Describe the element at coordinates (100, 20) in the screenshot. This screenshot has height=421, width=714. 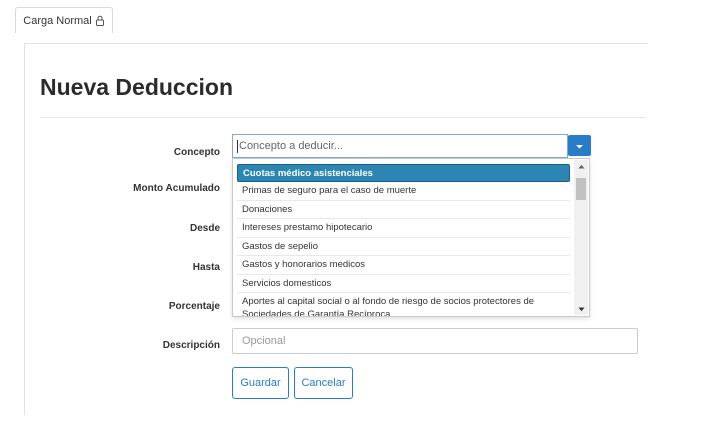
I see `lock-icon` at that location.